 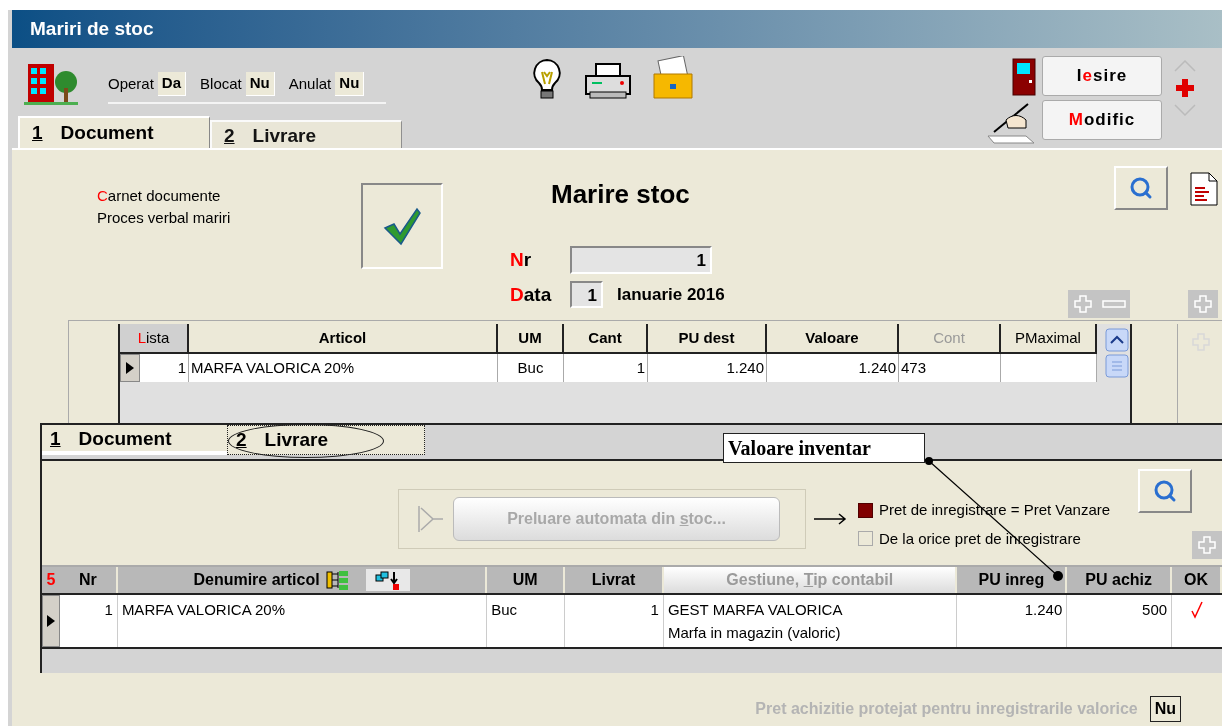 I want to click on column-header: PU achiz, so click(x=1120, y=580).